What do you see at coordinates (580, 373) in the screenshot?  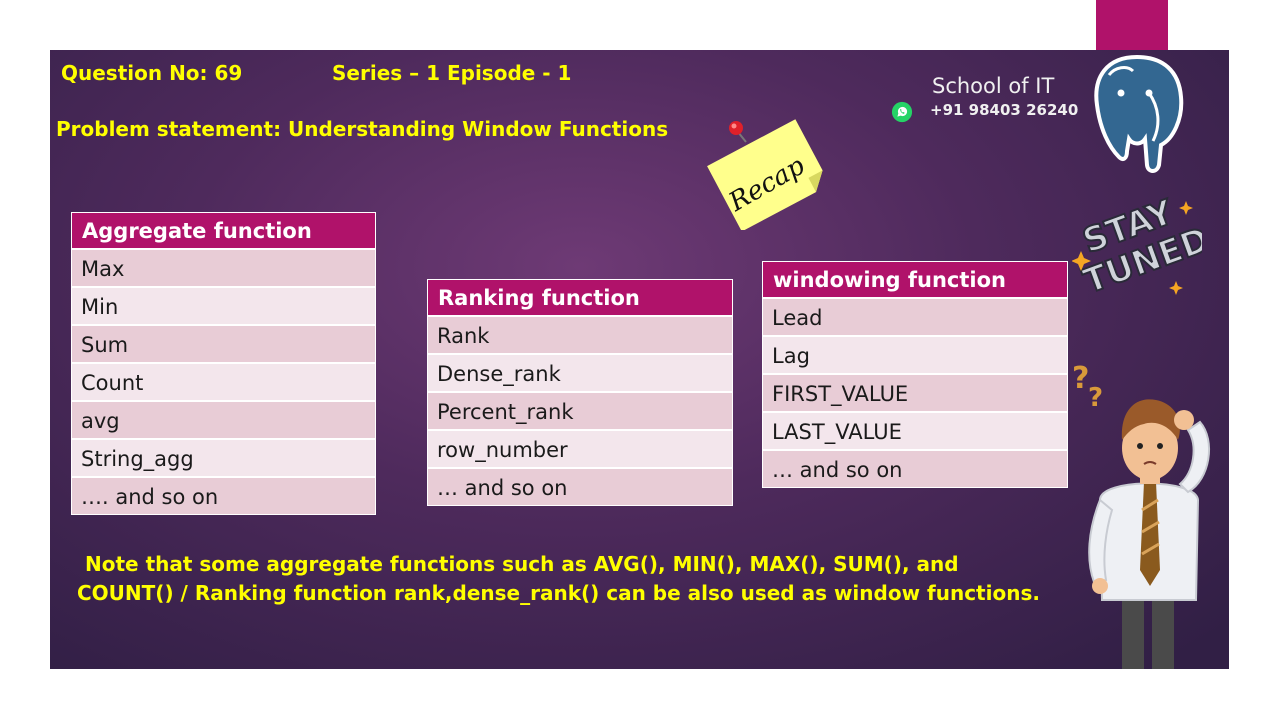 I see `table-row: Dense_rank` at bounding box center [580, 373].